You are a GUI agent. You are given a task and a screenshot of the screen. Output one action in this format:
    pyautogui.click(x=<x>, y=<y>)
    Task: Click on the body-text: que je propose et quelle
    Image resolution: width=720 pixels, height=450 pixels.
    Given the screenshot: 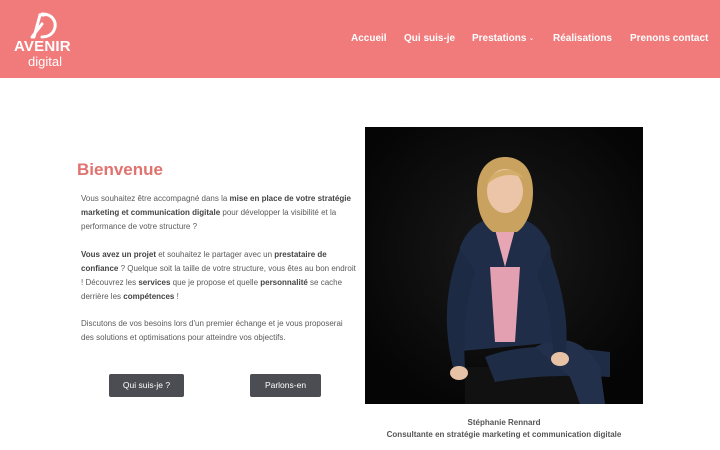 What is the action you would take?
    pyautogui.click(x=215, y=282)
    